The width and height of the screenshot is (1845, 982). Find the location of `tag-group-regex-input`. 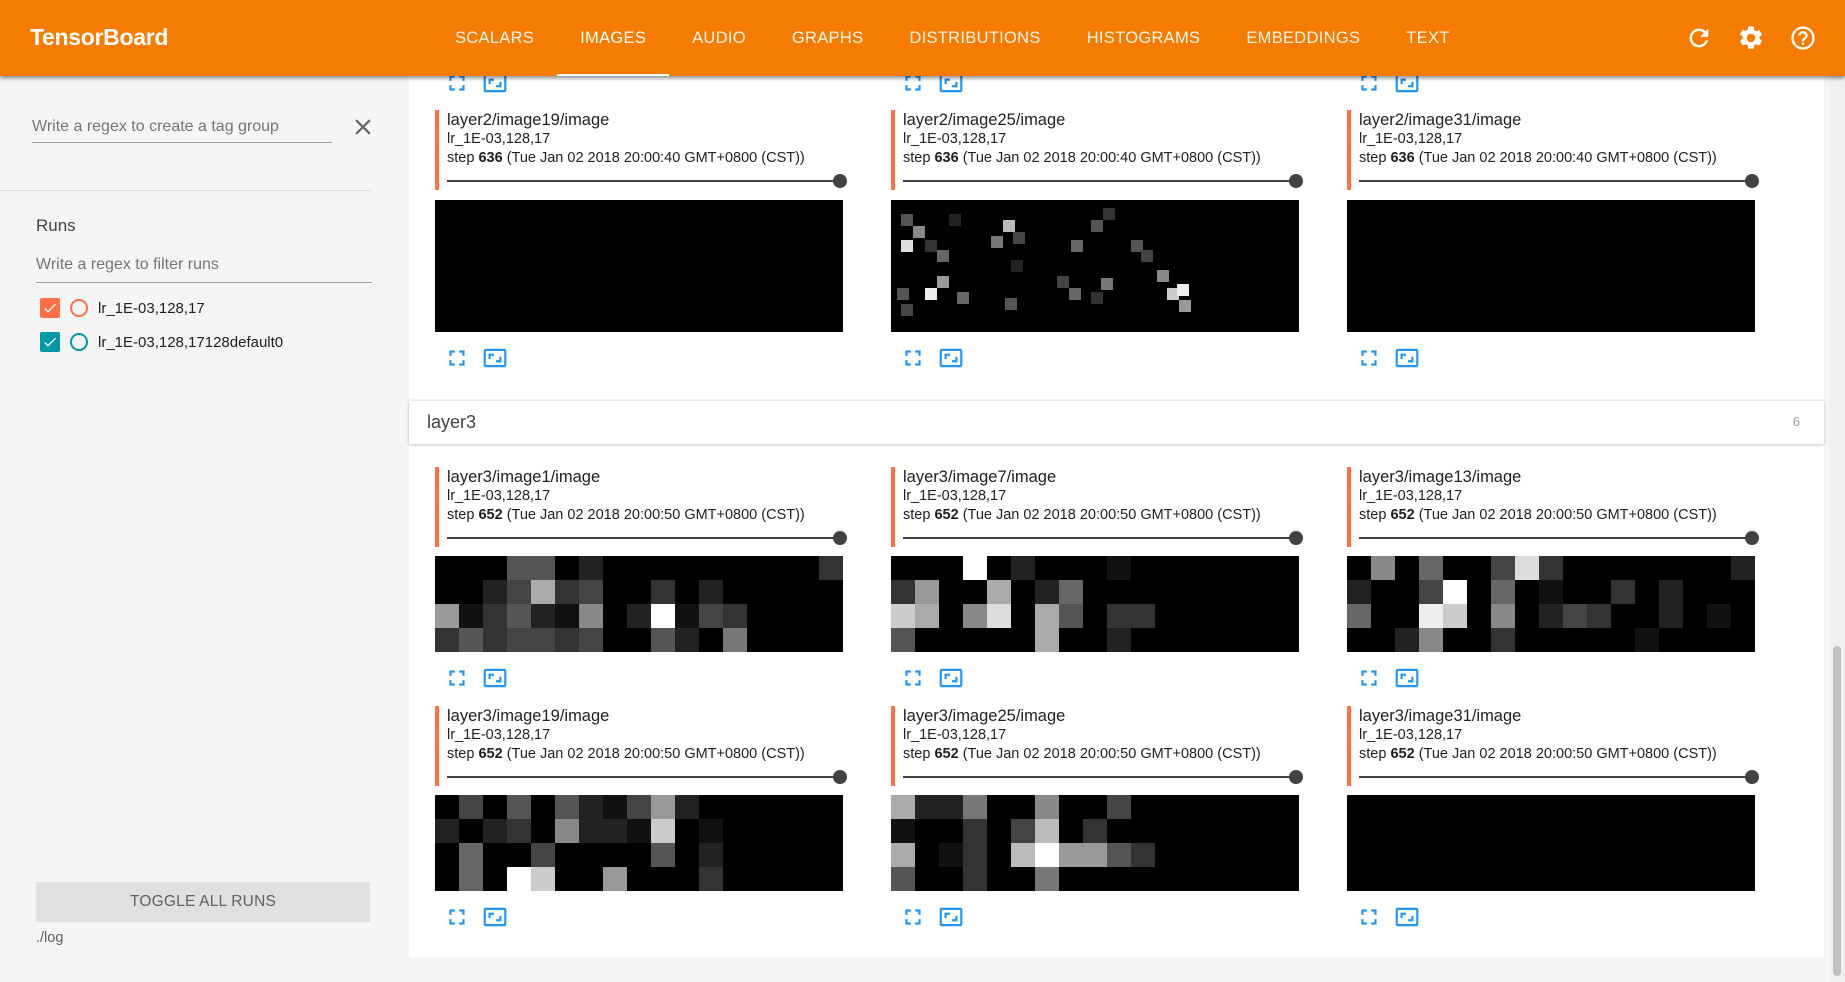

tag-group-regex-input is located at coordinates (182, 128).